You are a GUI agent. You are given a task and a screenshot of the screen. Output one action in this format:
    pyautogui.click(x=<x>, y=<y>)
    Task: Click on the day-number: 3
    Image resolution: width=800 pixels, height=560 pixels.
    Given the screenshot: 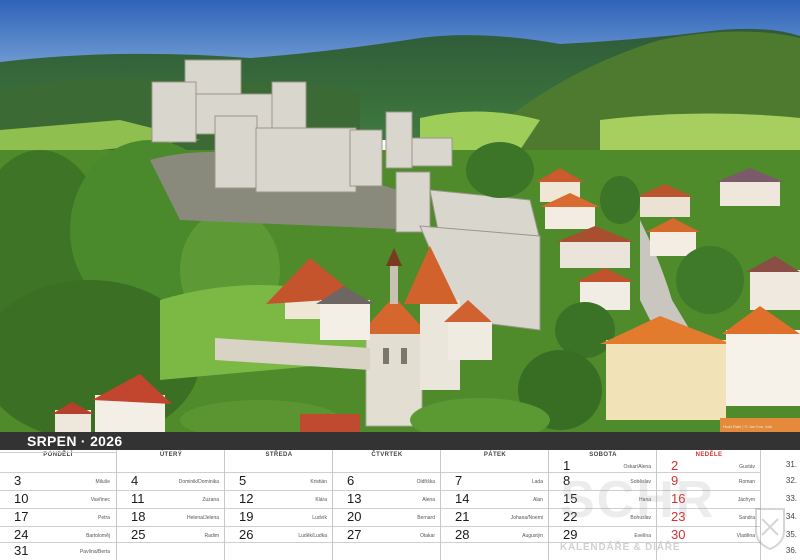 What is the action you would take?
    pyautogui.click(x=18, y=480)
    